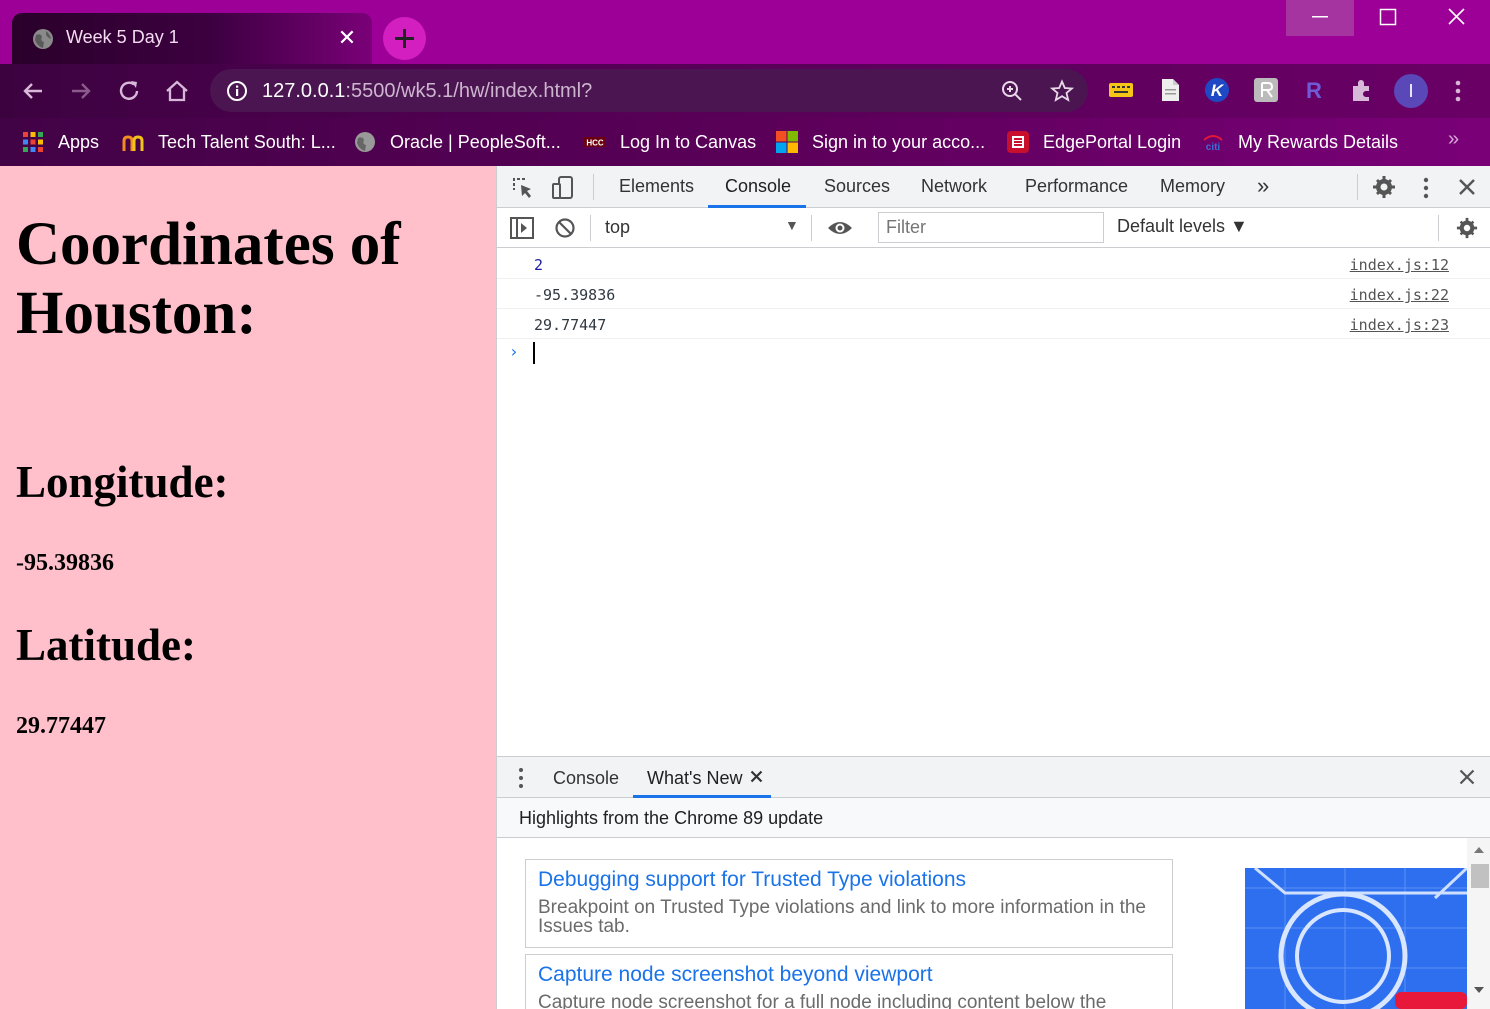 This screenshot has height=1009, width=1490. I want to click on home-icon, so click(177, 91).